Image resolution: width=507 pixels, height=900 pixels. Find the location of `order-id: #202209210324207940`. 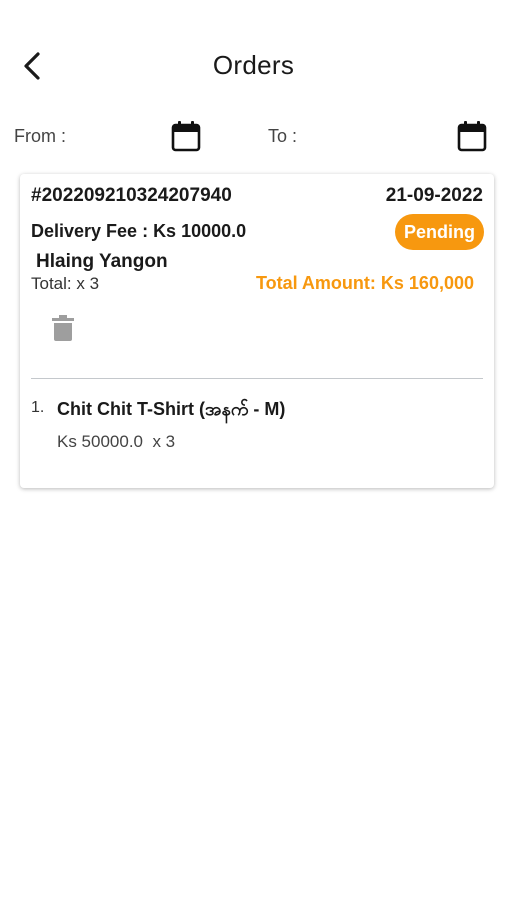

order-id: #202209210324207940 is located at coordinates (131, 195).